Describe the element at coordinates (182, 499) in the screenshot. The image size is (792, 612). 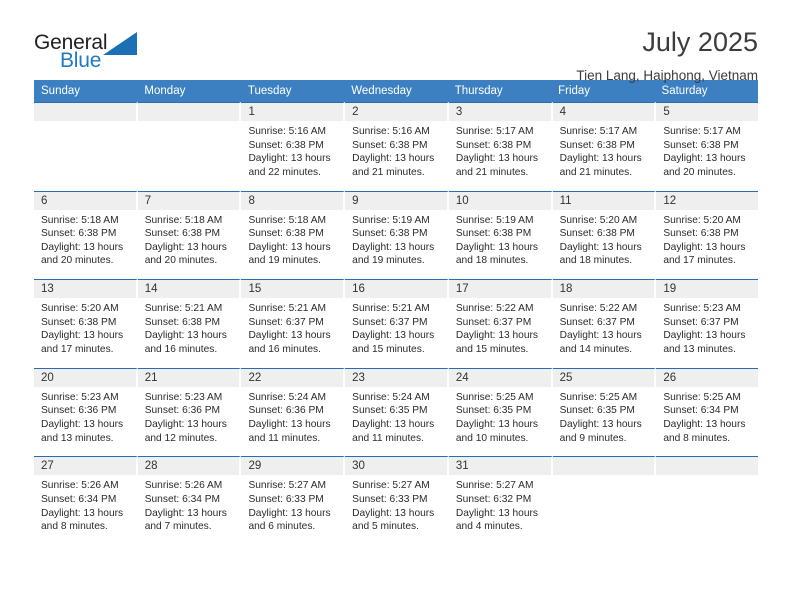
I see `day-detail-line: Sunset: 6:34 PM` at that location.